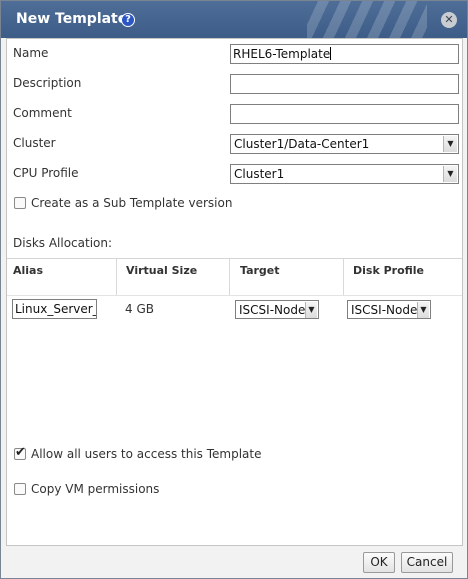 The image size is (468, 579). I want to click on titlebar-decoration, so click(367, 19).